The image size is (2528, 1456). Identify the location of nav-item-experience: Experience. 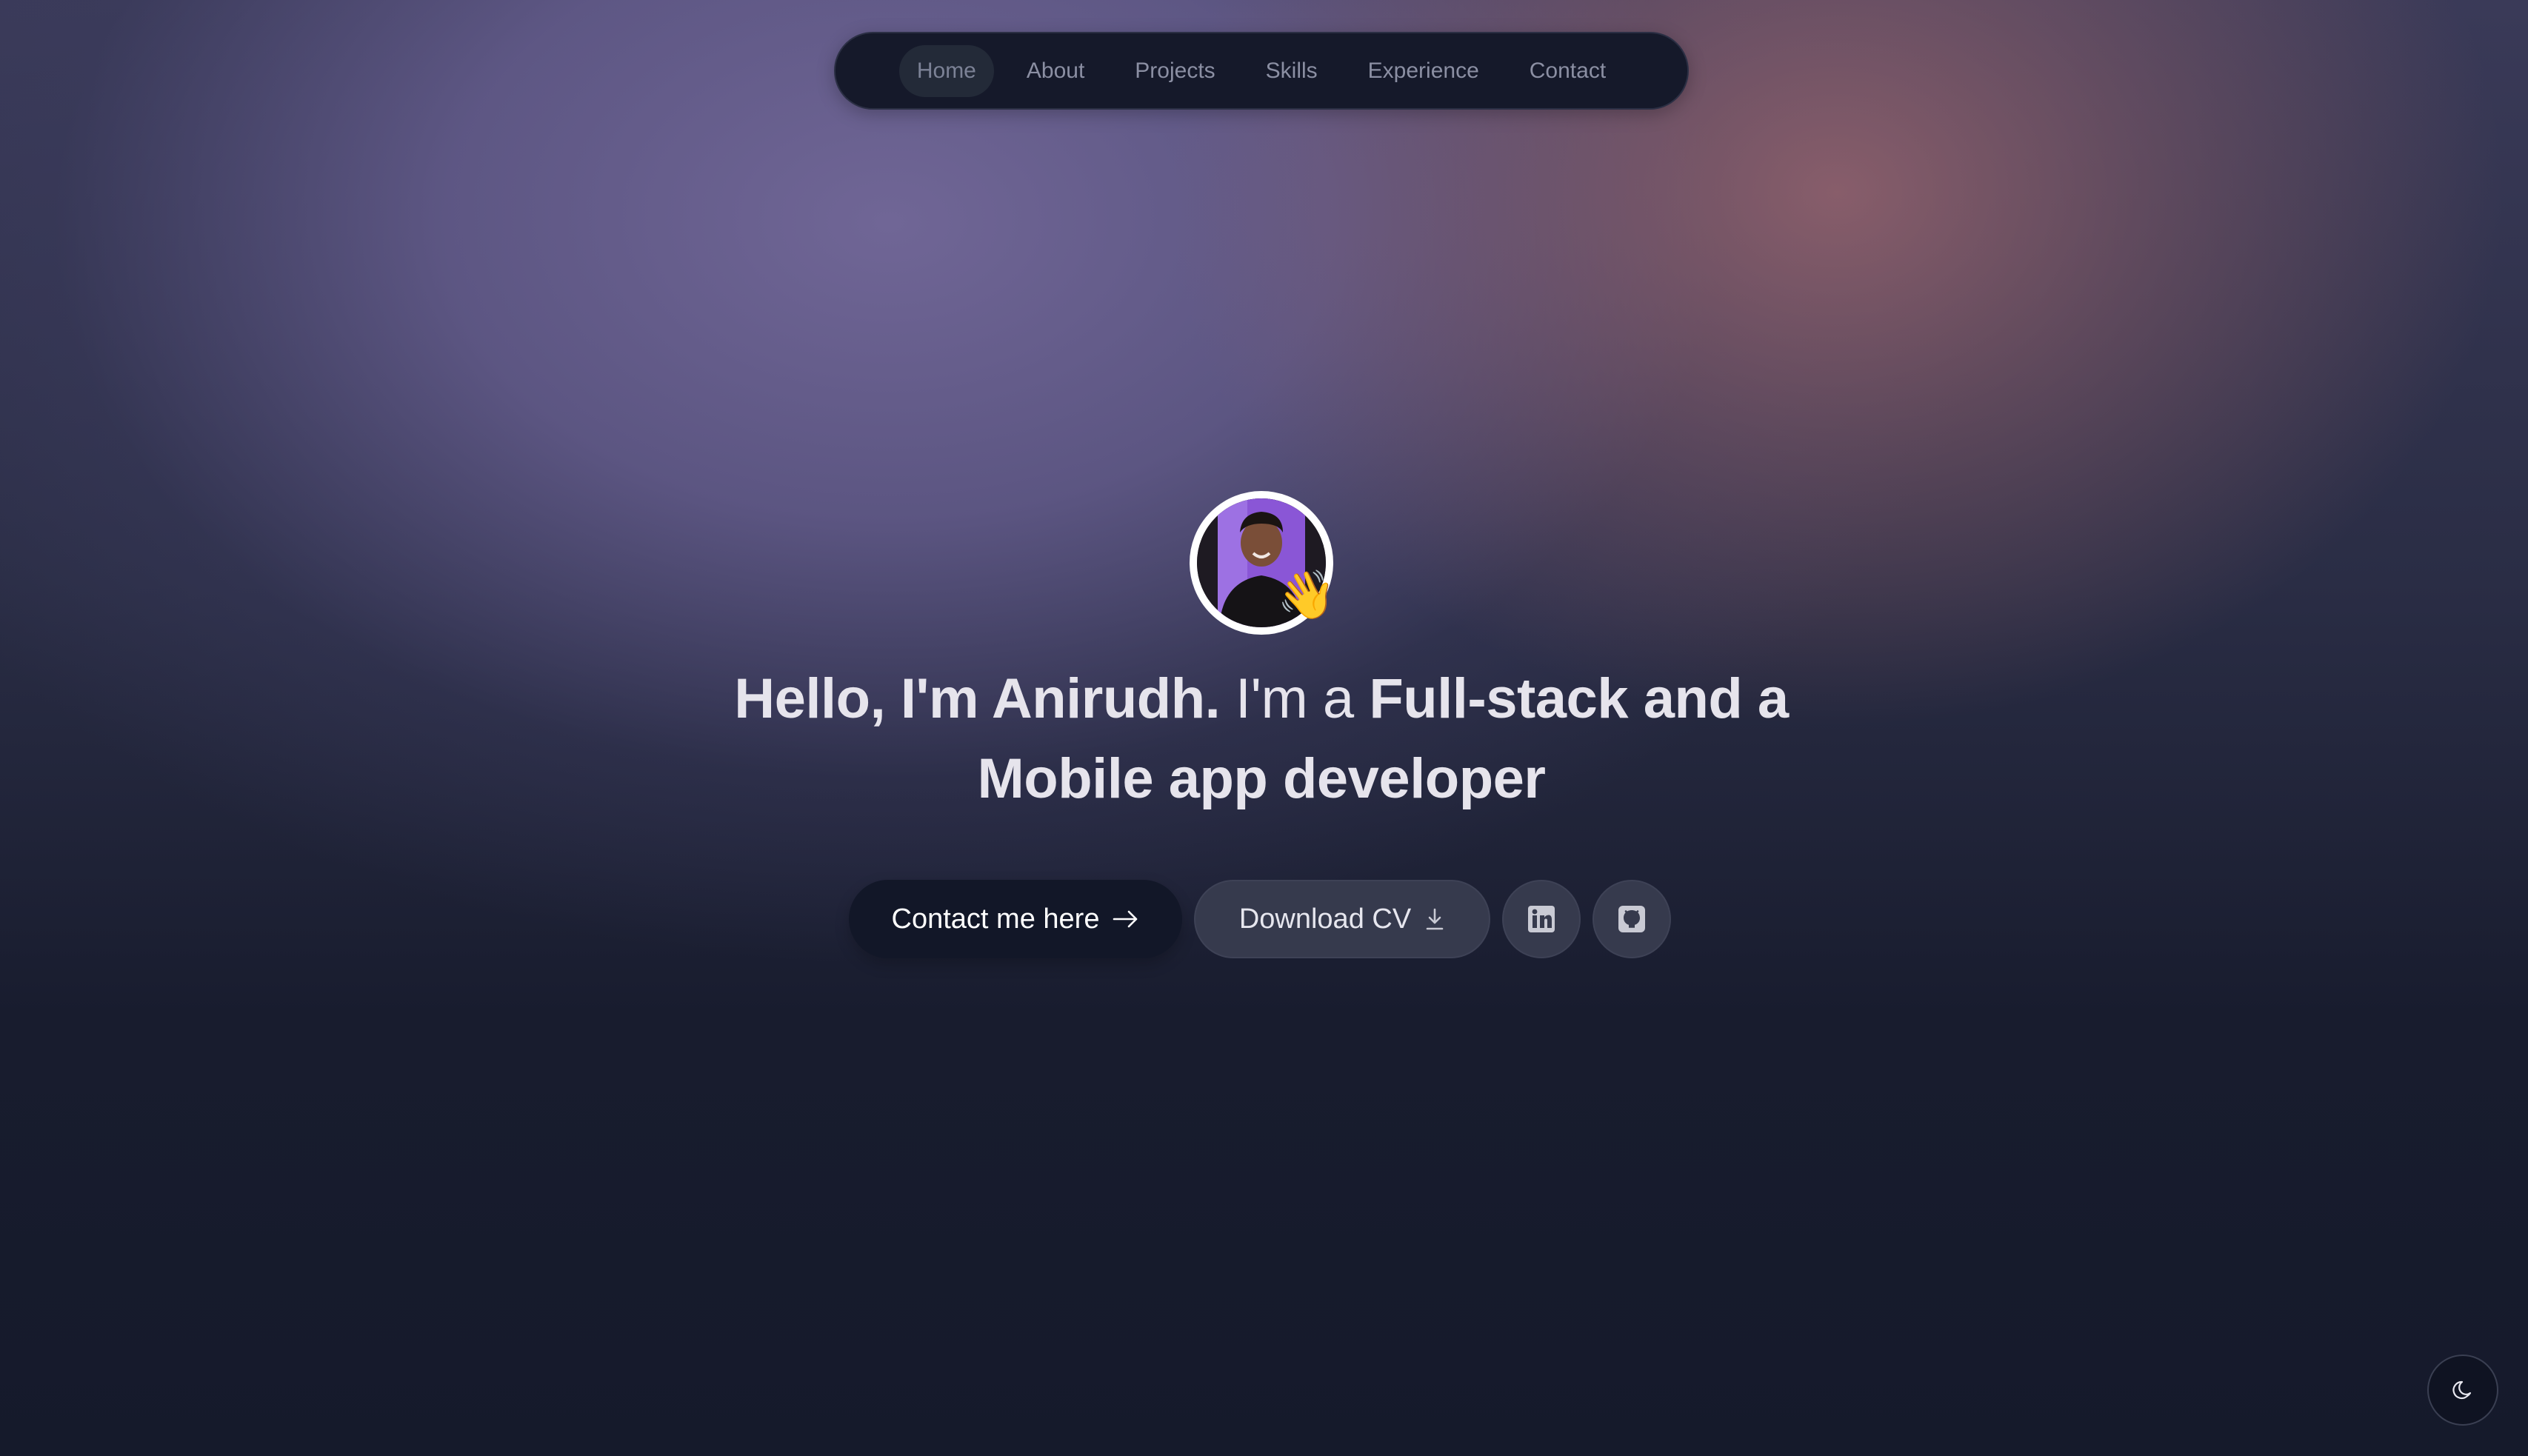
(1423, 71).